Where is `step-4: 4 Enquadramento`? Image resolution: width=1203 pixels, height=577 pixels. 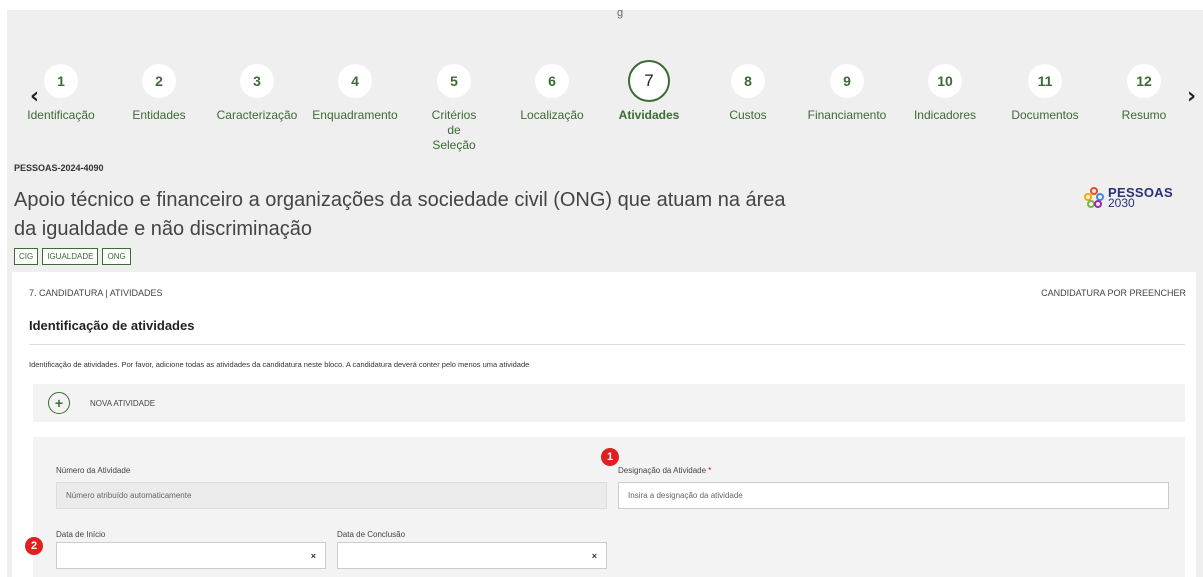
step-4: 4 Enquadramento is located at coordinates (355, 93).